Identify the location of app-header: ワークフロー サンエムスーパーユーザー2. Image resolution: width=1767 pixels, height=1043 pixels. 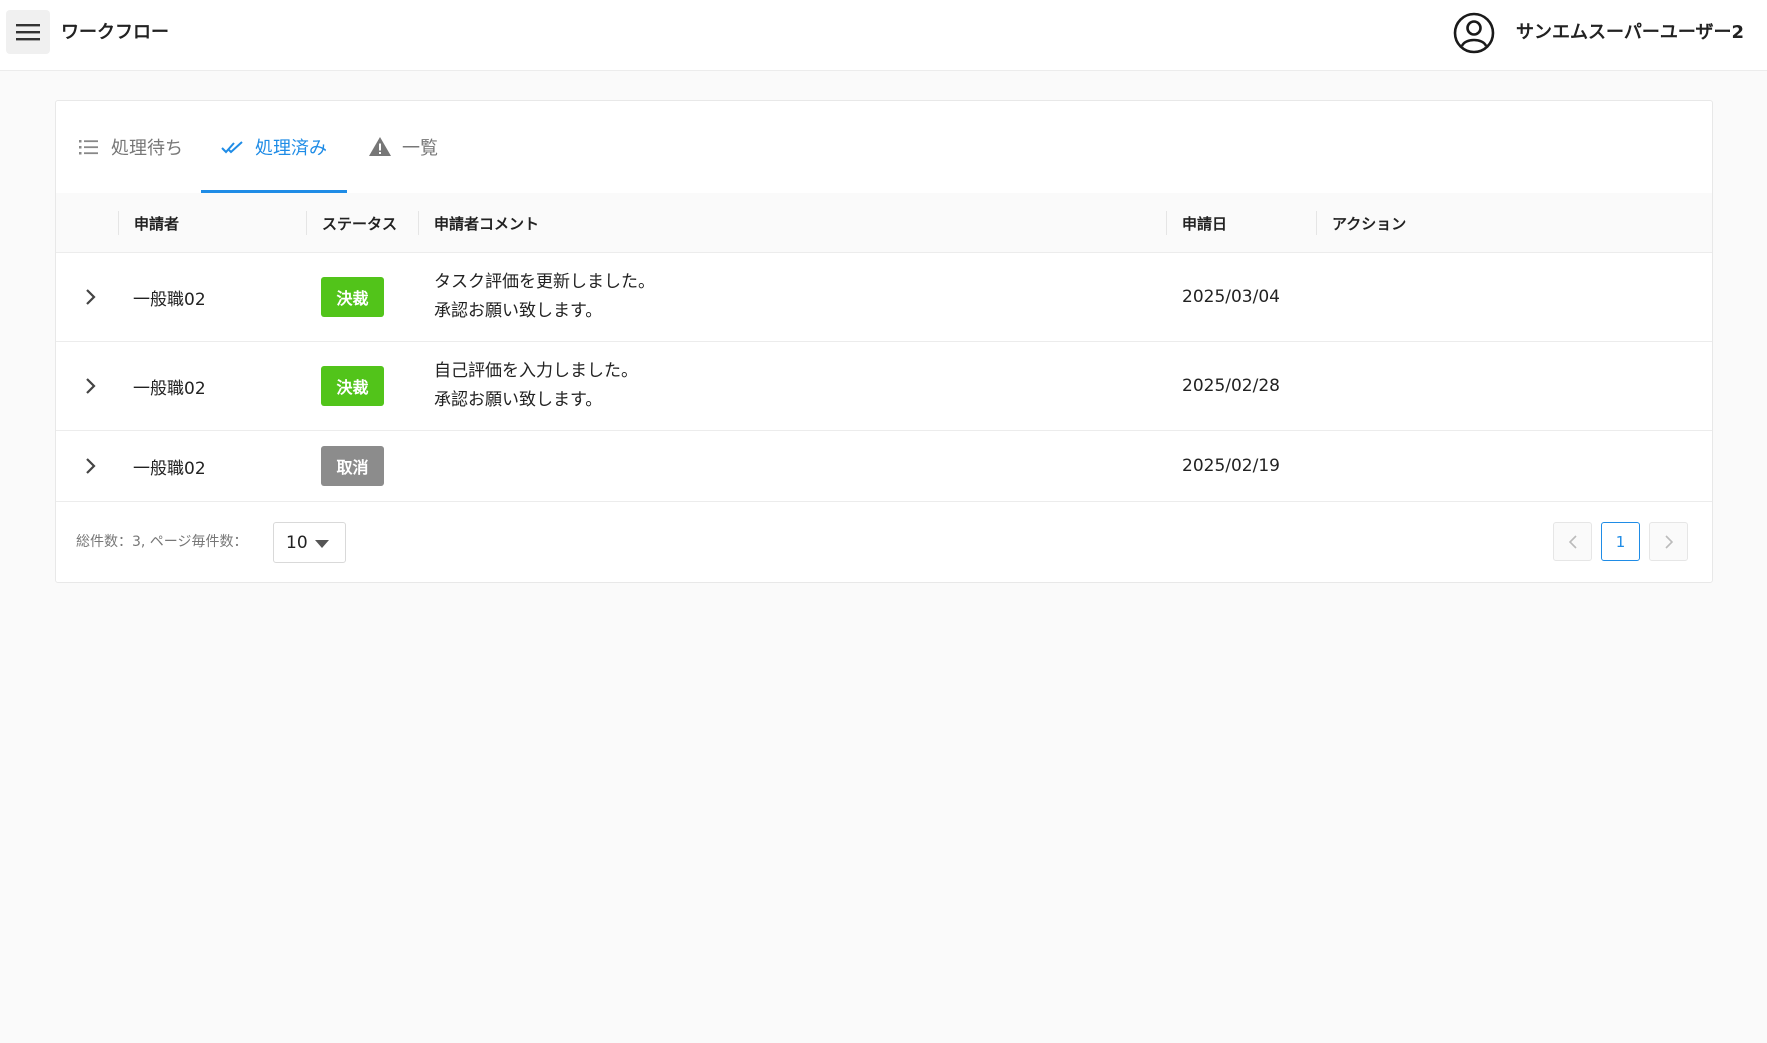
(883, 35).